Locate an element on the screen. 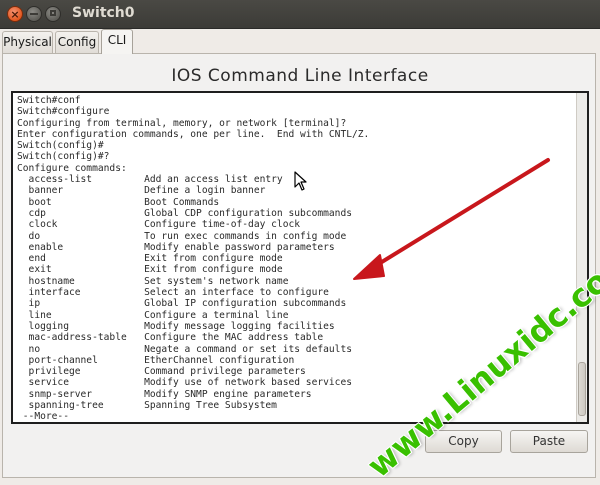 This screenshot has height=485, width=600. terminal-line: privilege Command privilege parameters is located at coordinates (161, 372).